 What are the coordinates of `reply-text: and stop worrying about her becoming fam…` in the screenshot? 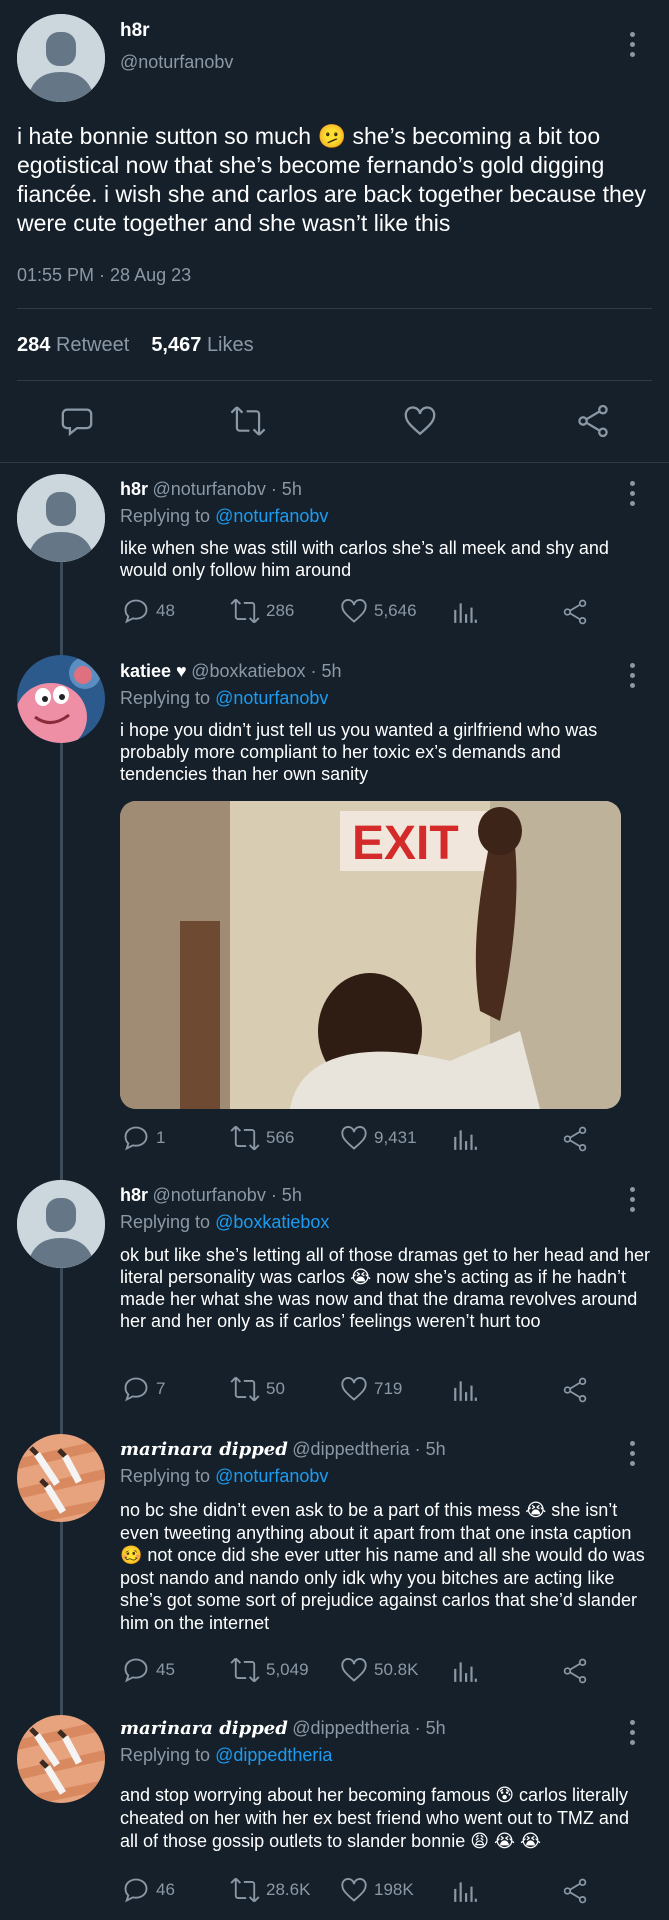 It's located at (374, 1818).